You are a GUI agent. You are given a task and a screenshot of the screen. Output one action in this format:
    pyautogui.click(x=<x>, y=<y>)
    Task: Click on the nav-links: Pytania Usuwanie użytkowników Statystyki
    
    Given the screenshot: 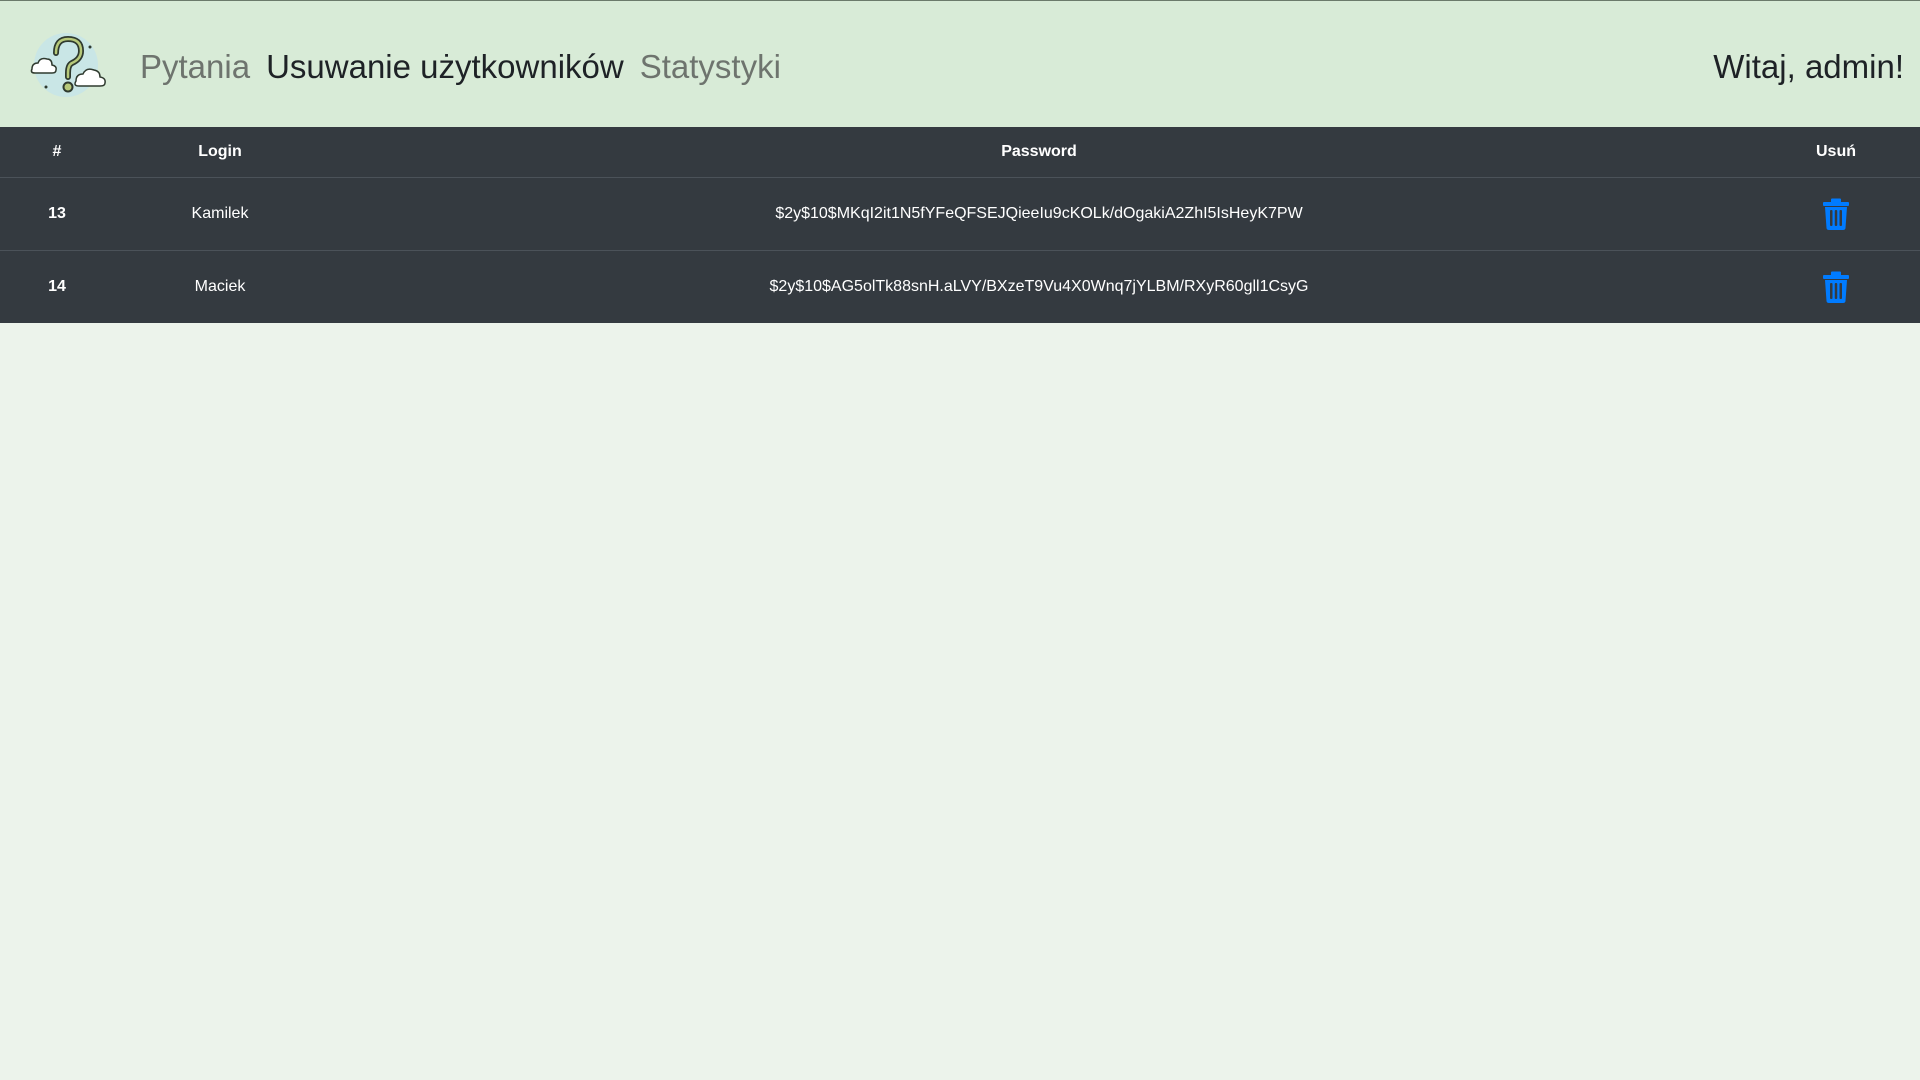 What is the action you would take?
    pyautogui.click(x=468, y=67)
    